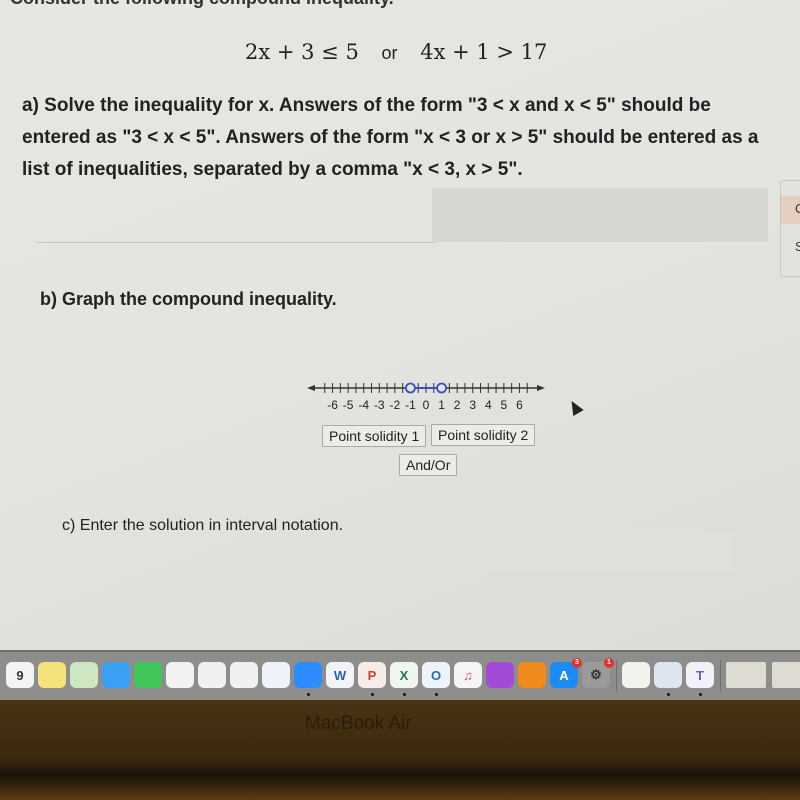 The width and height of the screenshot is (800, 800). I want to click on number-line-tick-label: 0, so click(426, 405).